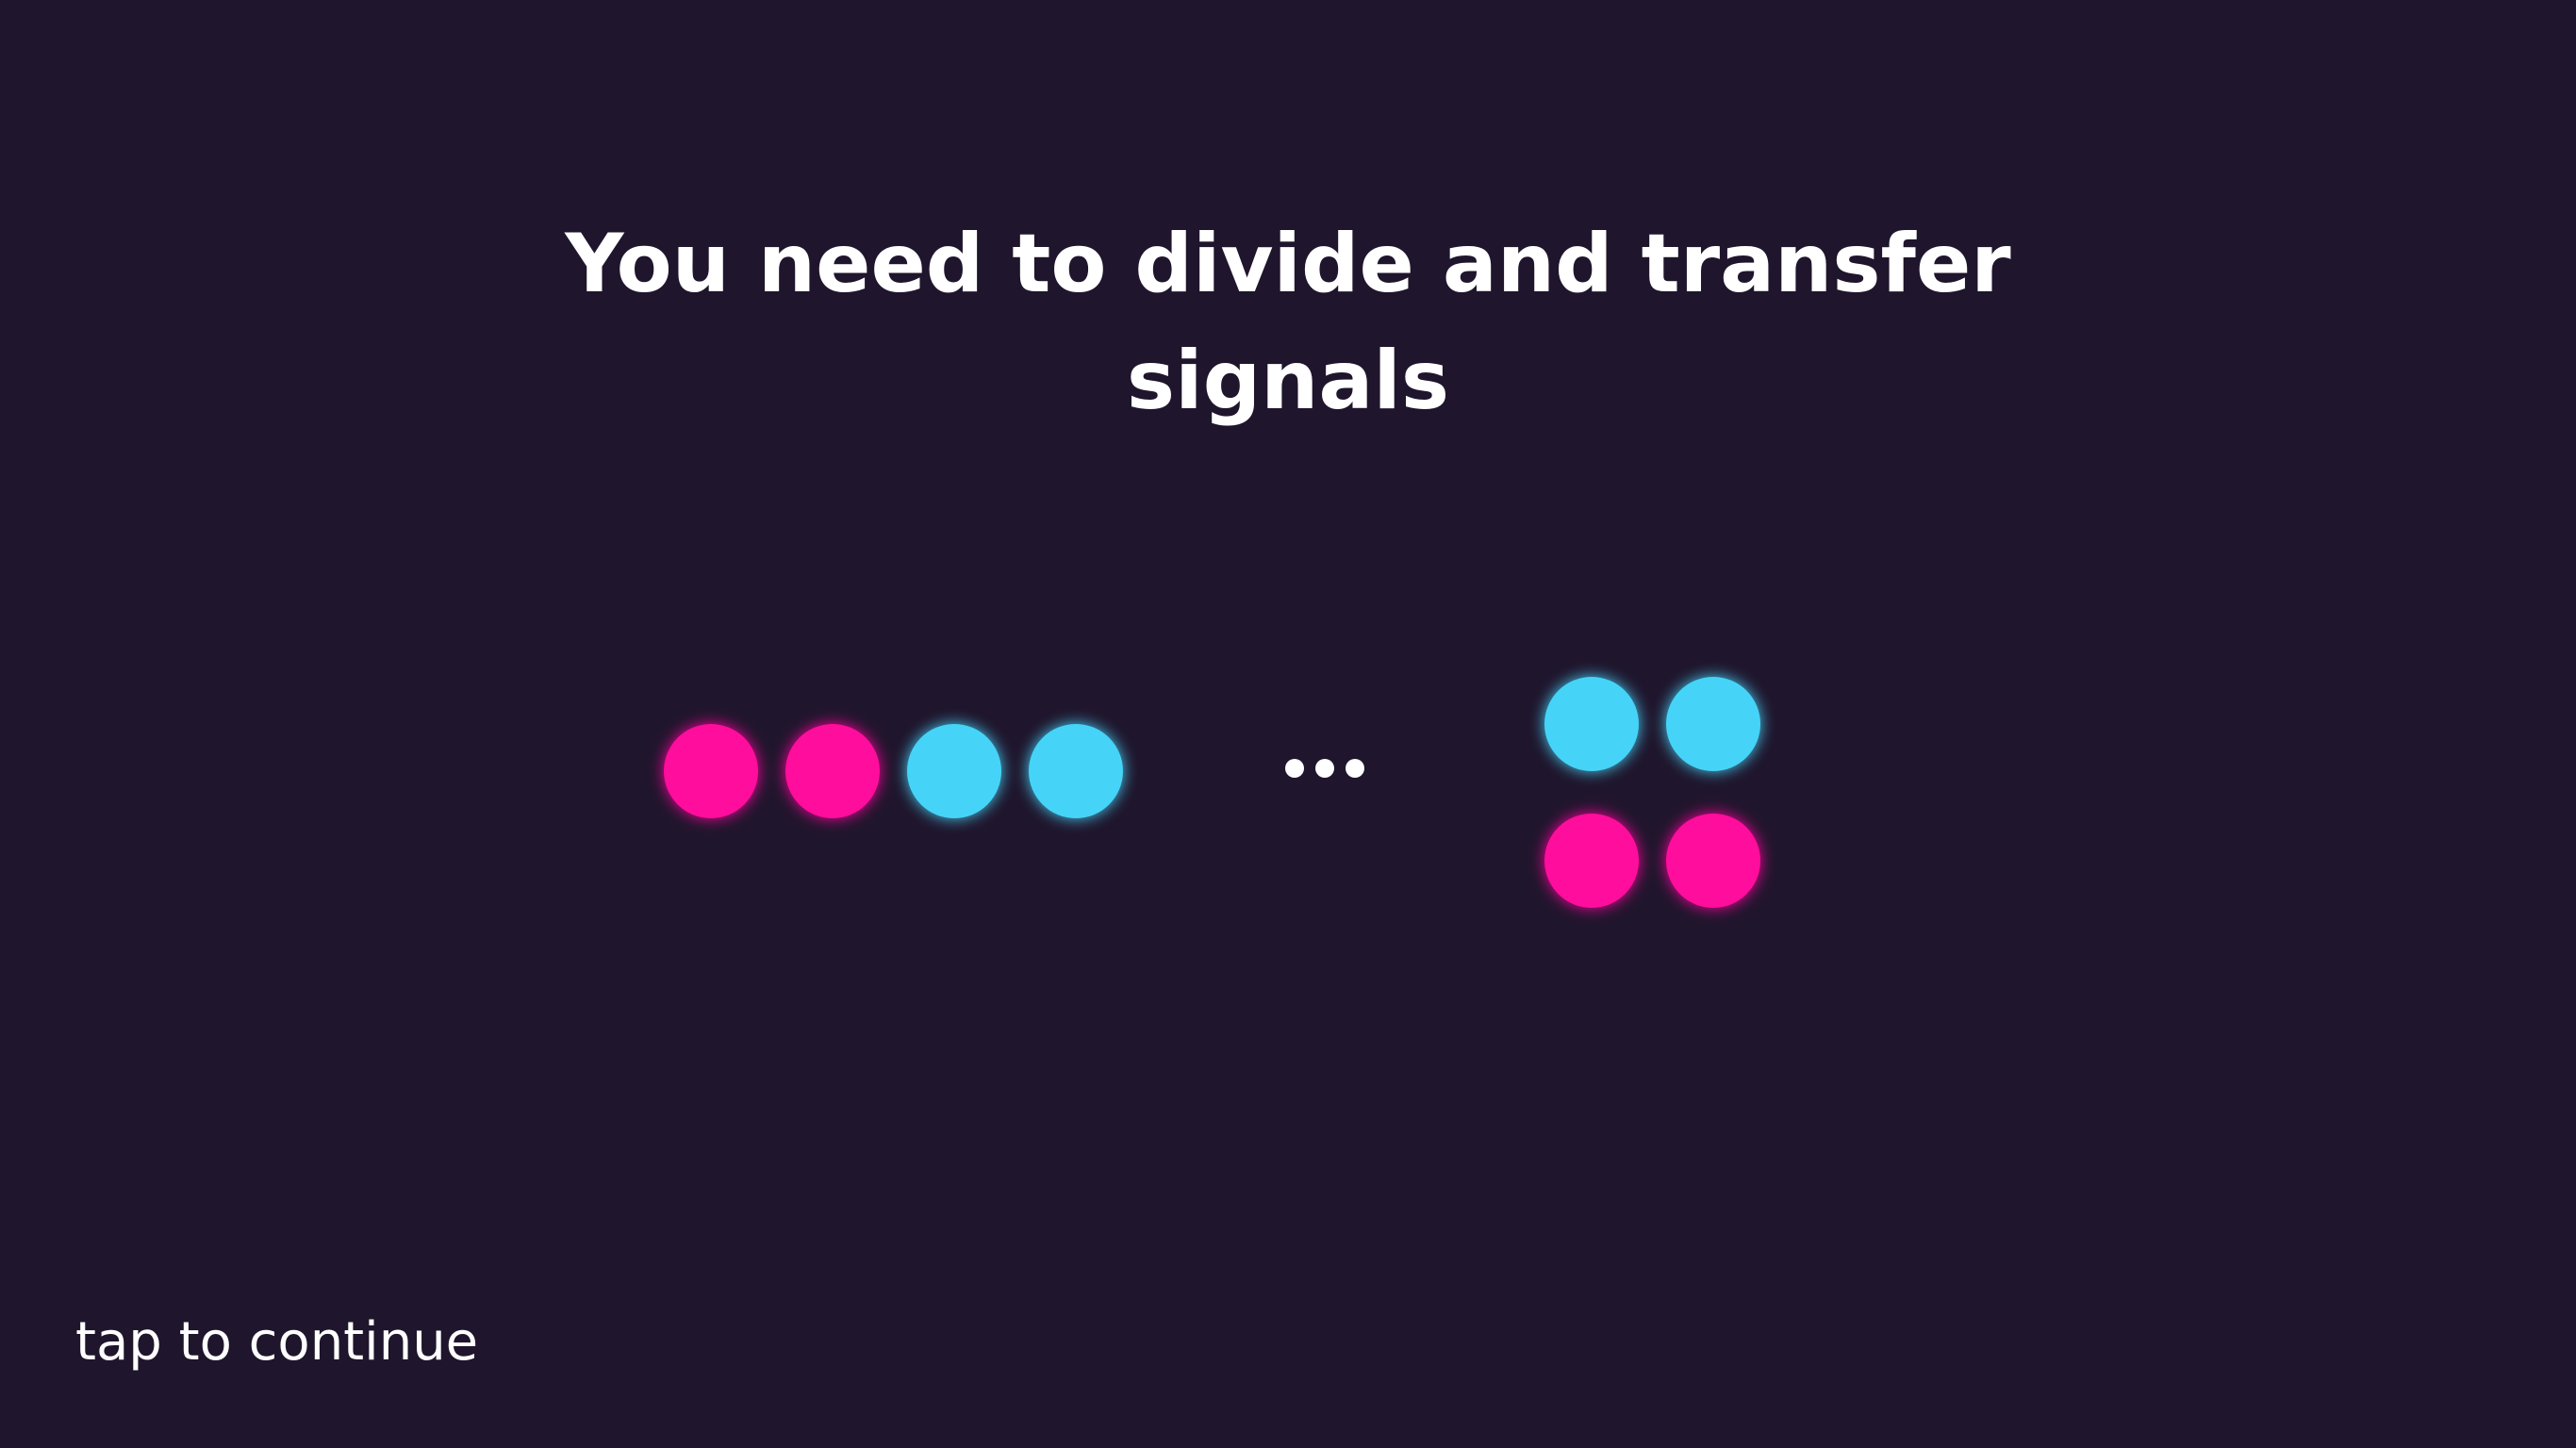  What do you see at coordinates (276, 1342) in the screenshot?
I see `tap-to-continue-label: tap to continue` at bounding box center [276, 1342].